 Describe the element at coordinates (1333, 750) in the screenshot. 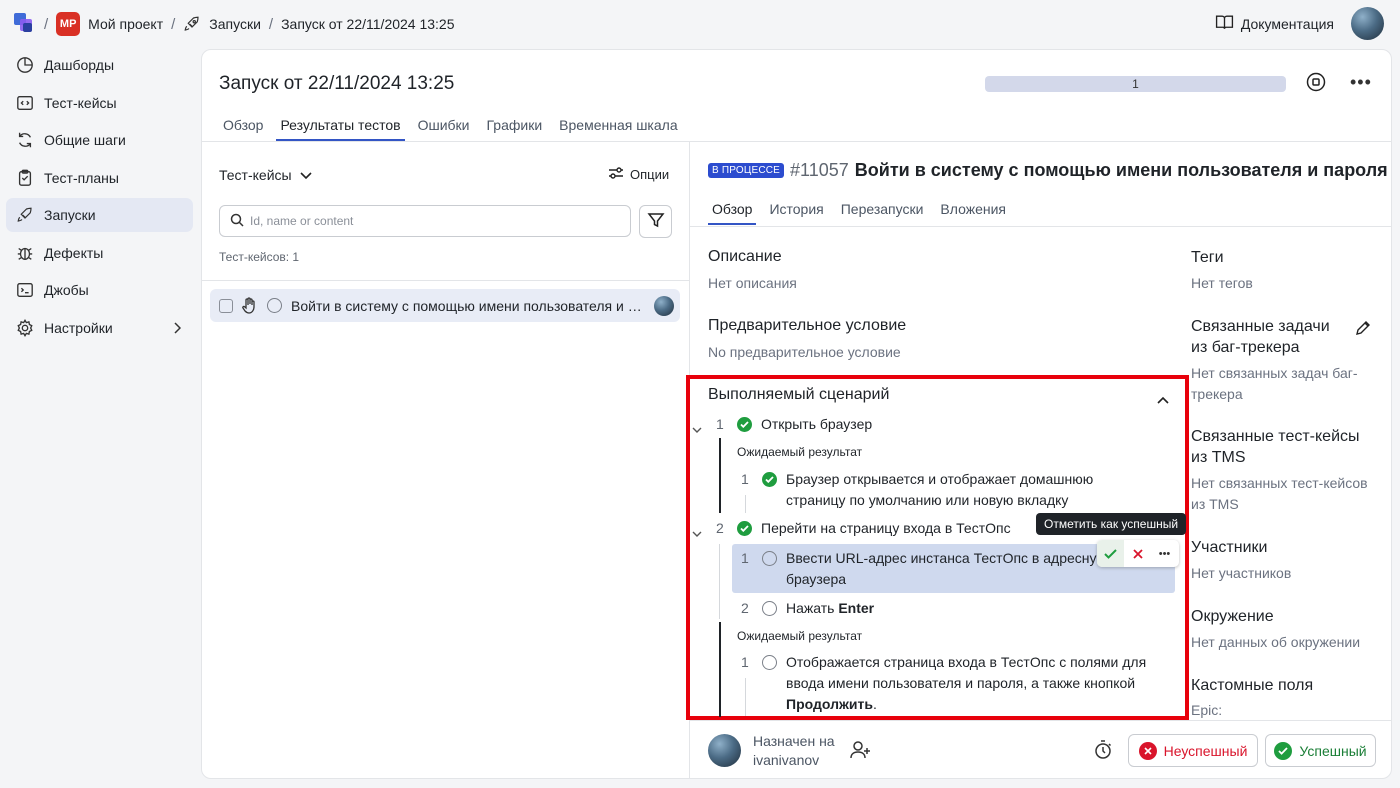

I see `pass-label: Успешный` at that location.